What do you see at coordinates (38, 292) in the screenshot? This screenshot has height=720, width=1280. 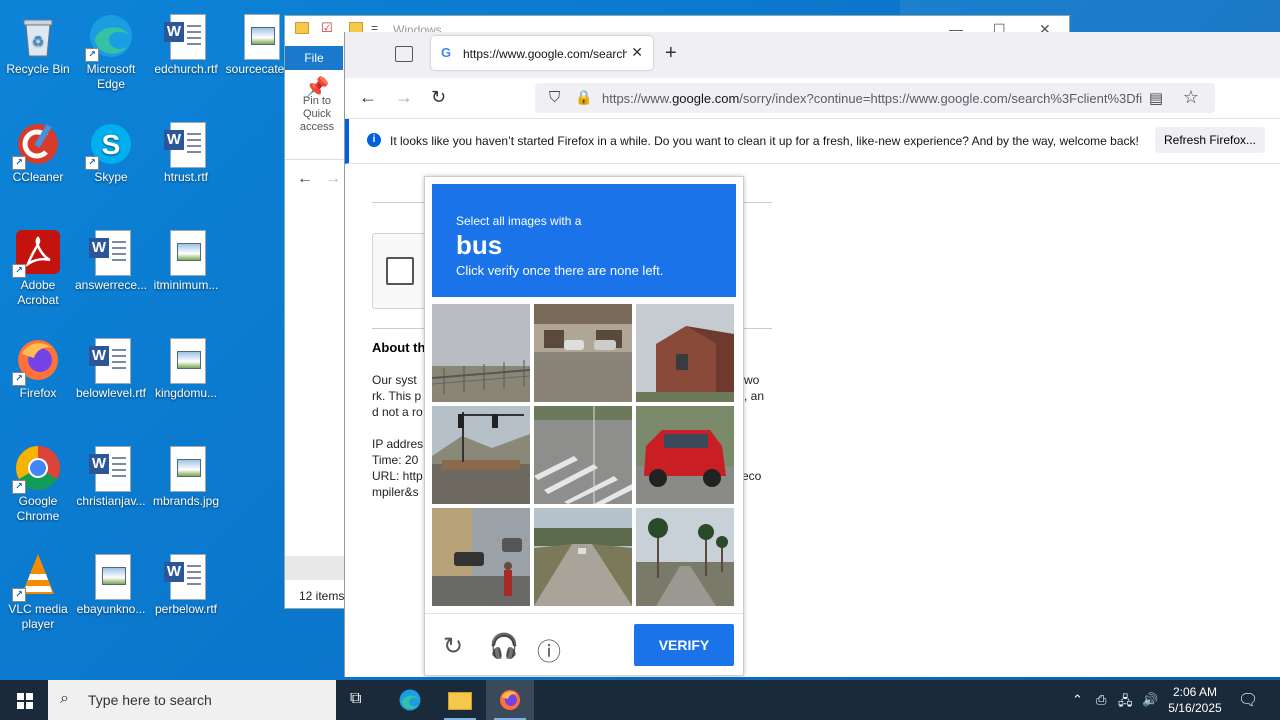 I see `desktop-icon-label: Adobe Acrobat` at bounding box center [38, 292].